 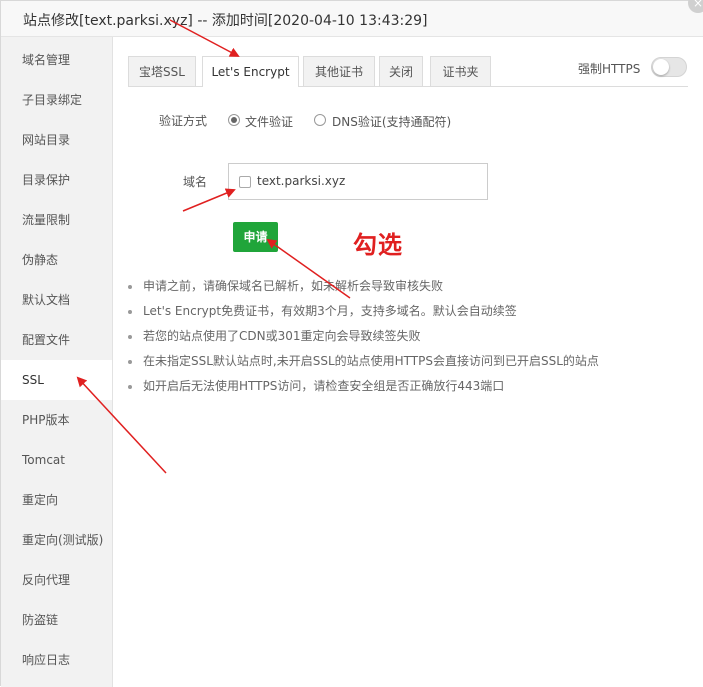 What do you see at coordinates (56, 580) in the screenshot?
I see `sidebar-item-reverse-proxy: 反向代理` at bounding box center [56, 580].